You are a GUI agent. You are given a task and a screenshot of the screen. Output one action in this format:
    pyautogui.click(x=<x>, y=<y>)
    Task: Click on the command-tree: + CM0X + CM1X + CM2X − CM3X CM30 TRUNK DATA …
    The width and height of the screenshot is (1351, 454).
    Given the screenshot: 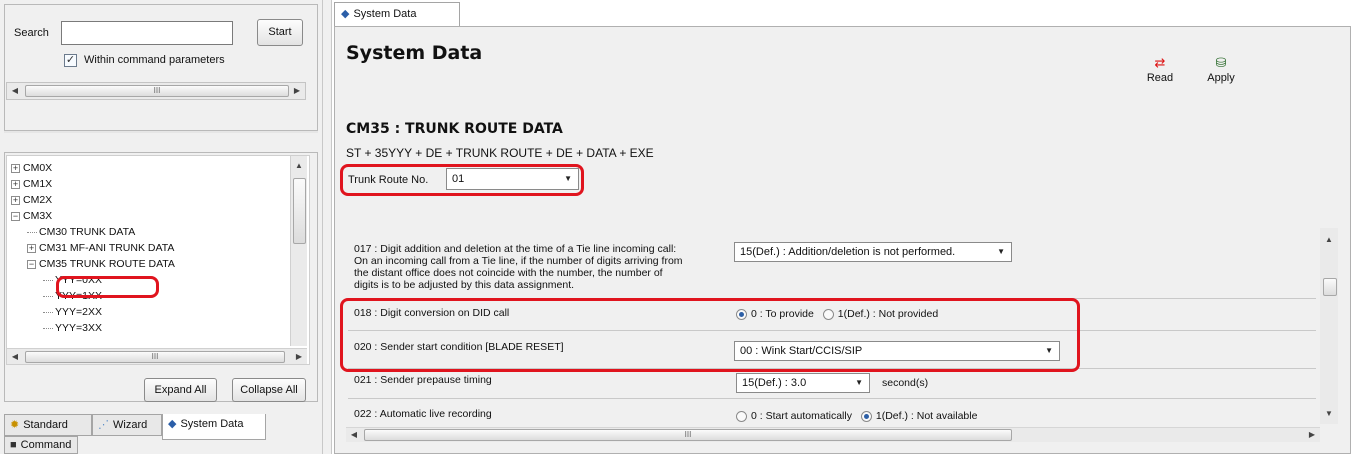 What is the action you would take?
    pyautogui.click(x=158, y=260)
    